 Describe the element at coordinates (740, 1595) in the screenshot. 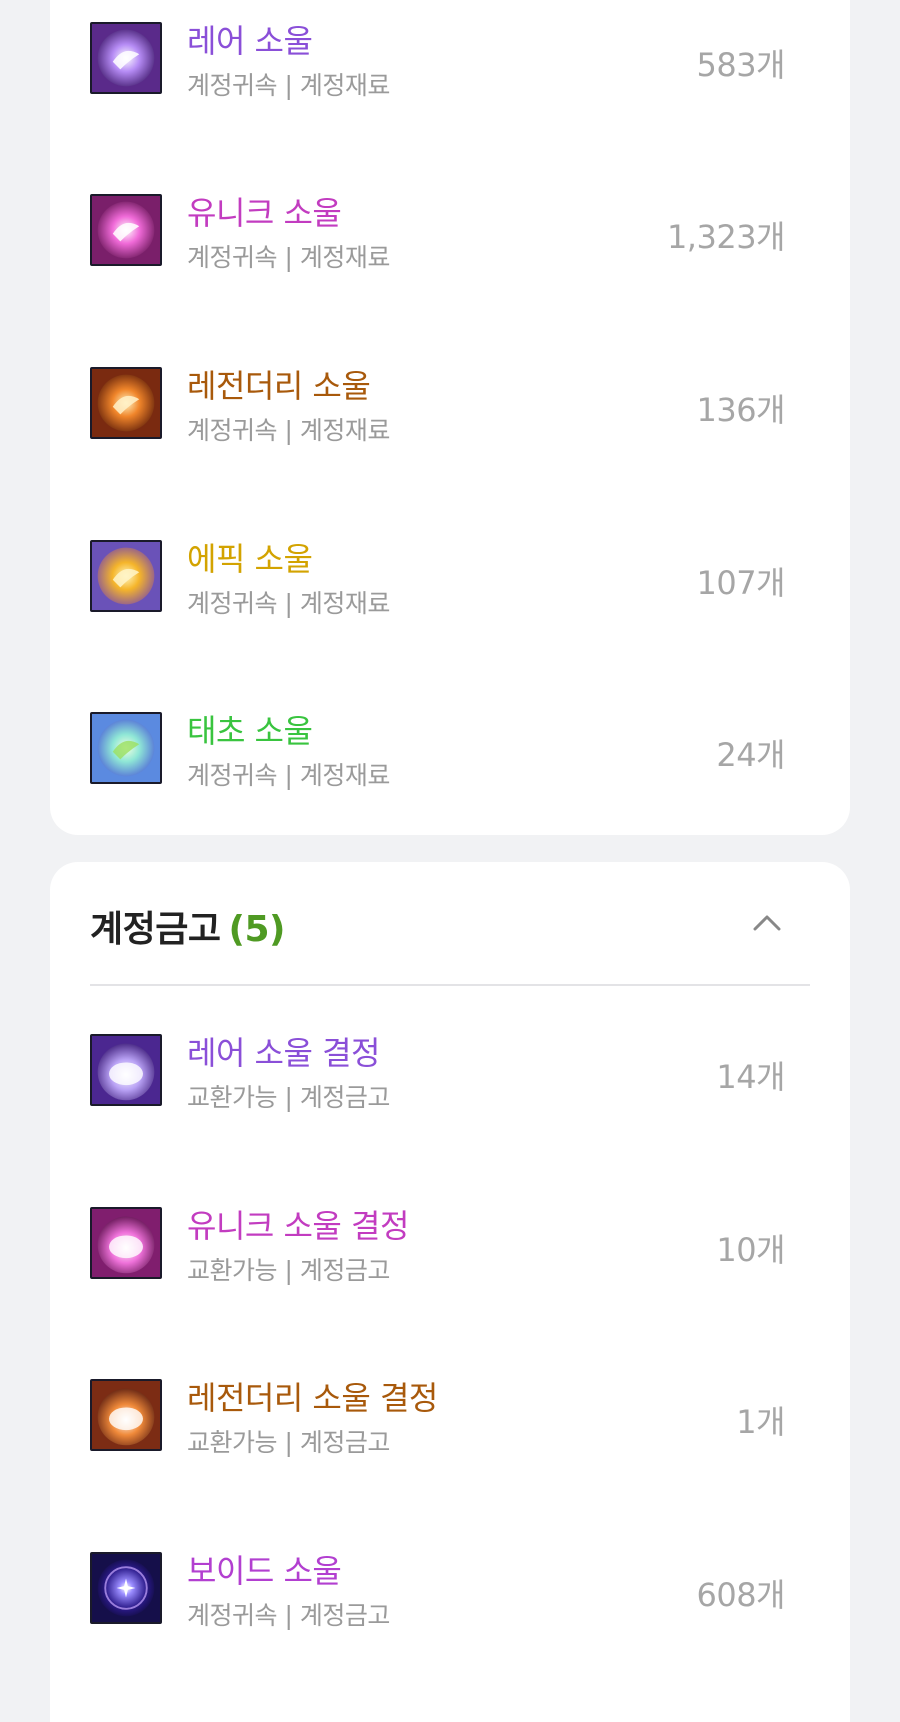

I see `item-count: 608개` at that location.